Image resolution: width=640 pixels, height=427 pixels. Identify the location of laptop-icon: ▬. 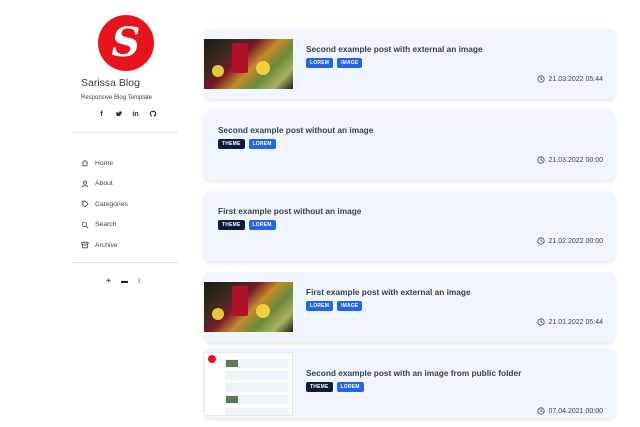
(124, 282).